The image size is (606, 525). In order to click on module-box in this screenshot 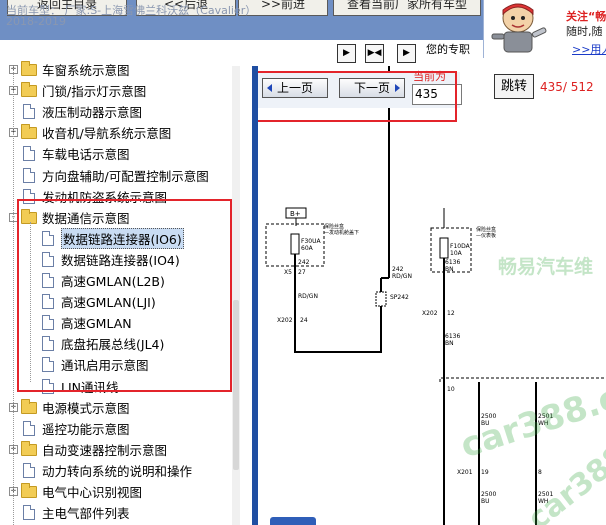, I will do `click(522, 379)`.